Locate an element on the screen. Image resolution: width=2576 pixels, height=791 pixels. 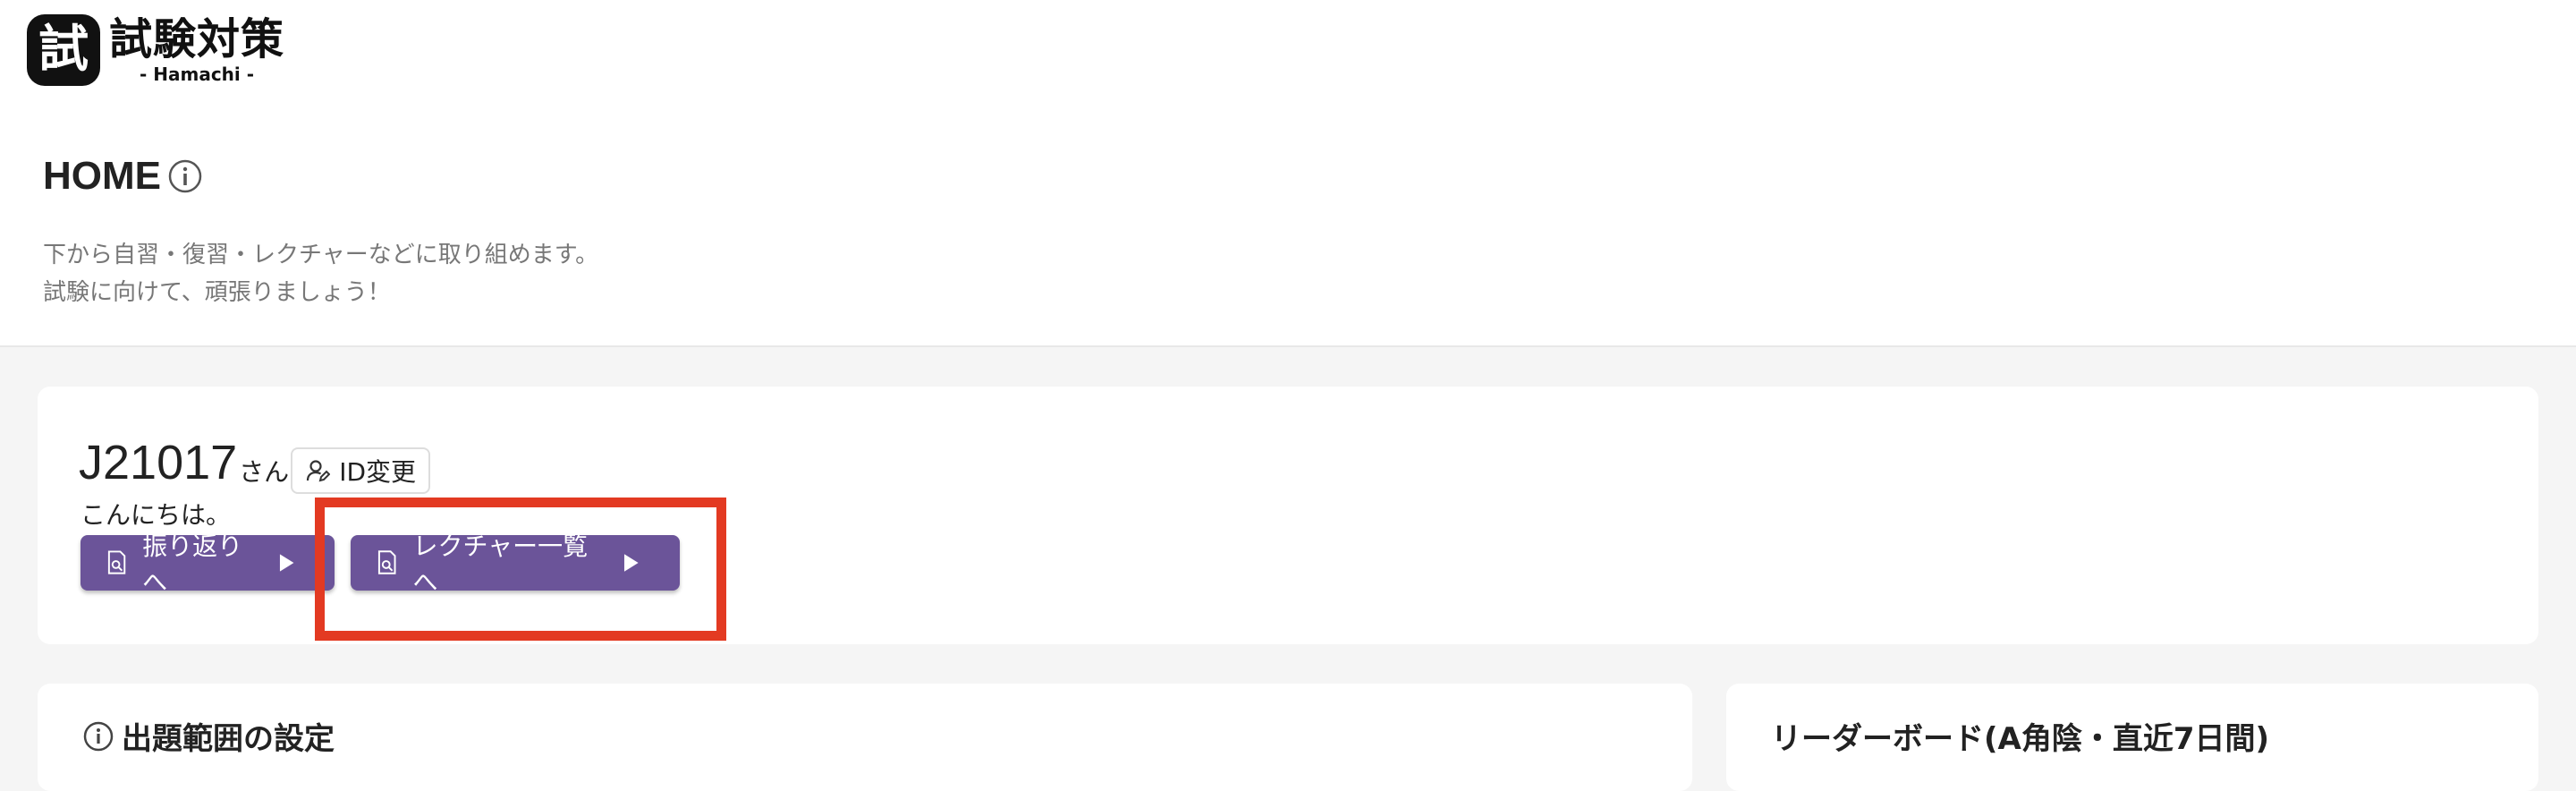
page-title-row: HOME is located at coordinates (122, 176).